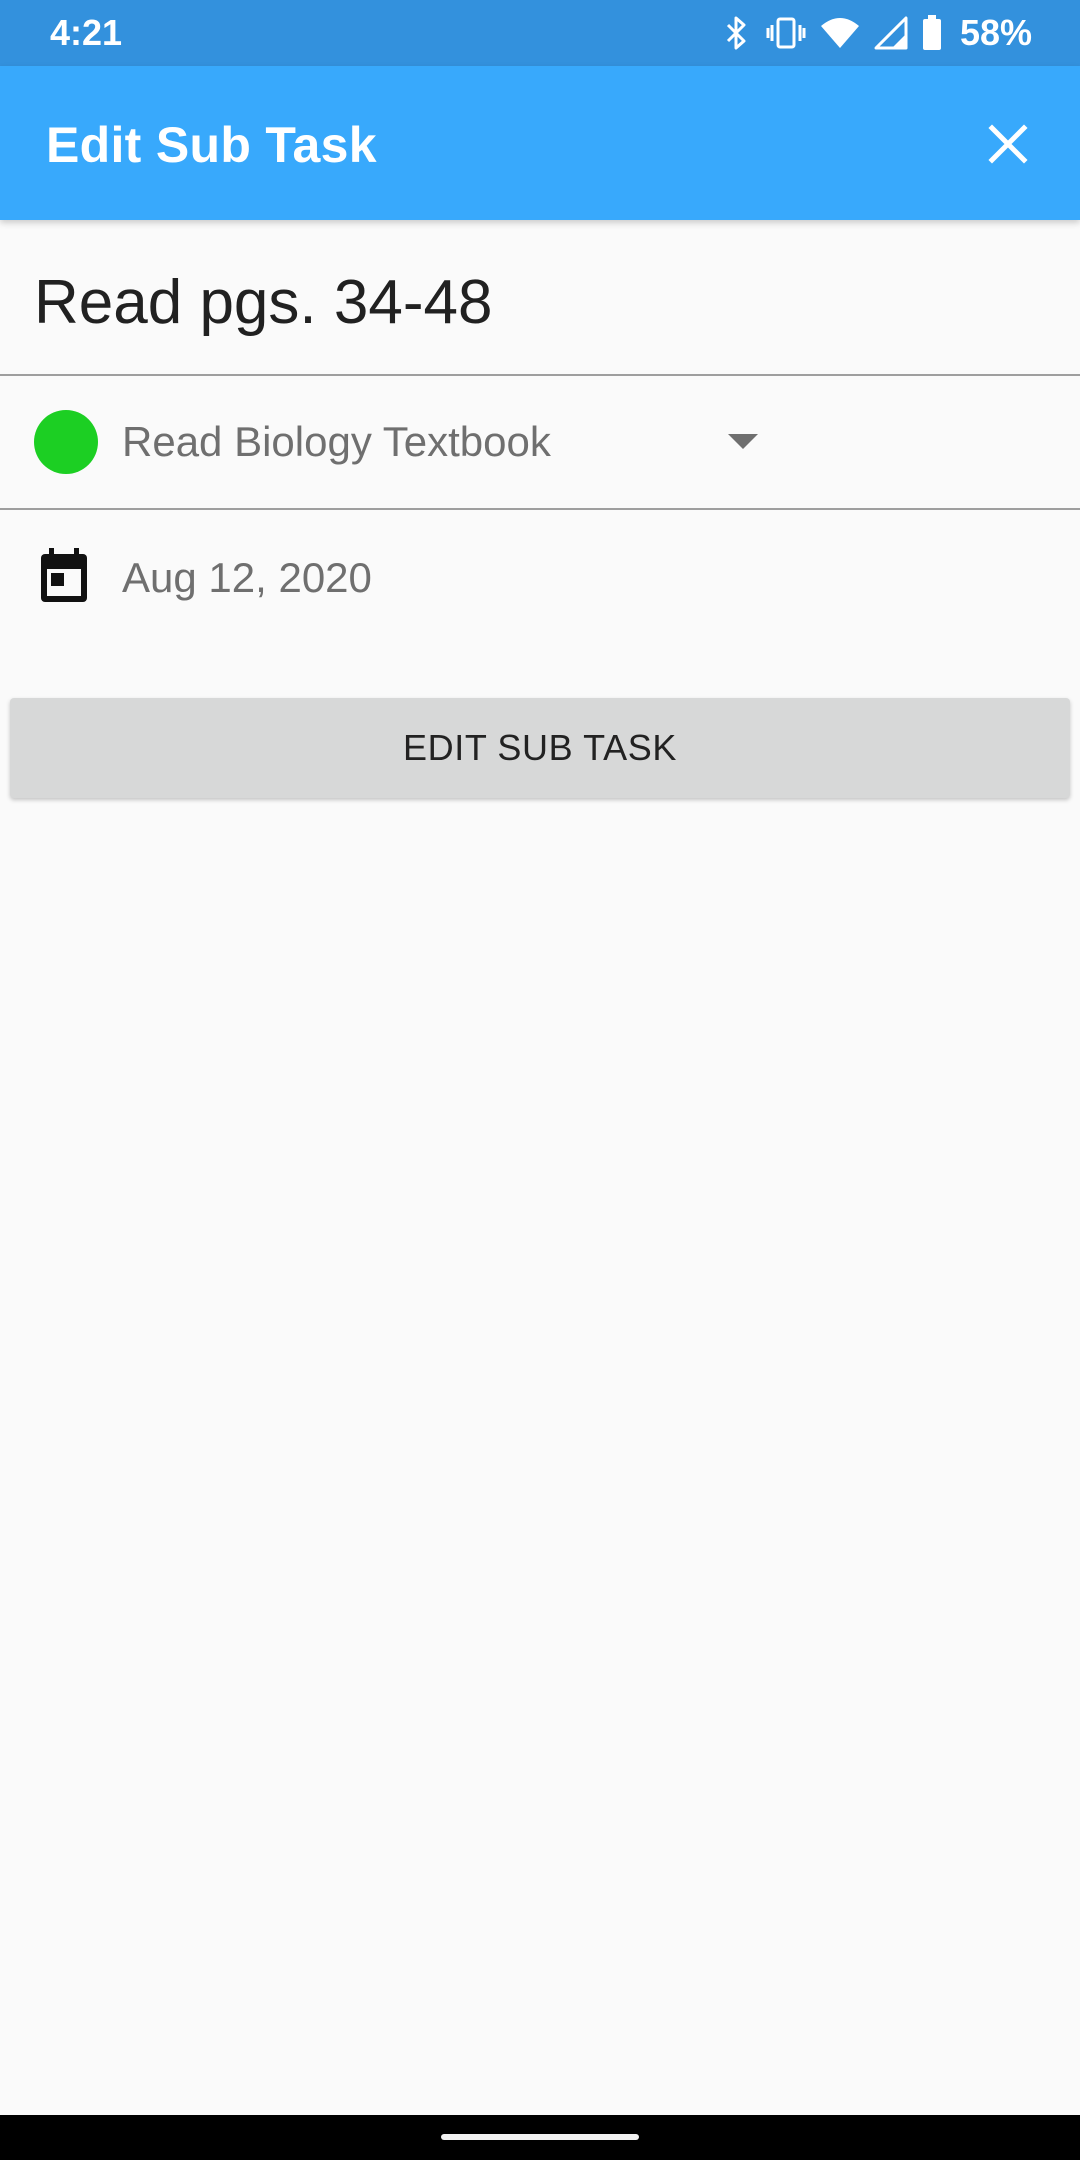 Image resolution: width=1080 pixels, height=2160 pixels. I want to click on home-gesture-handle, so click(540, 2137).